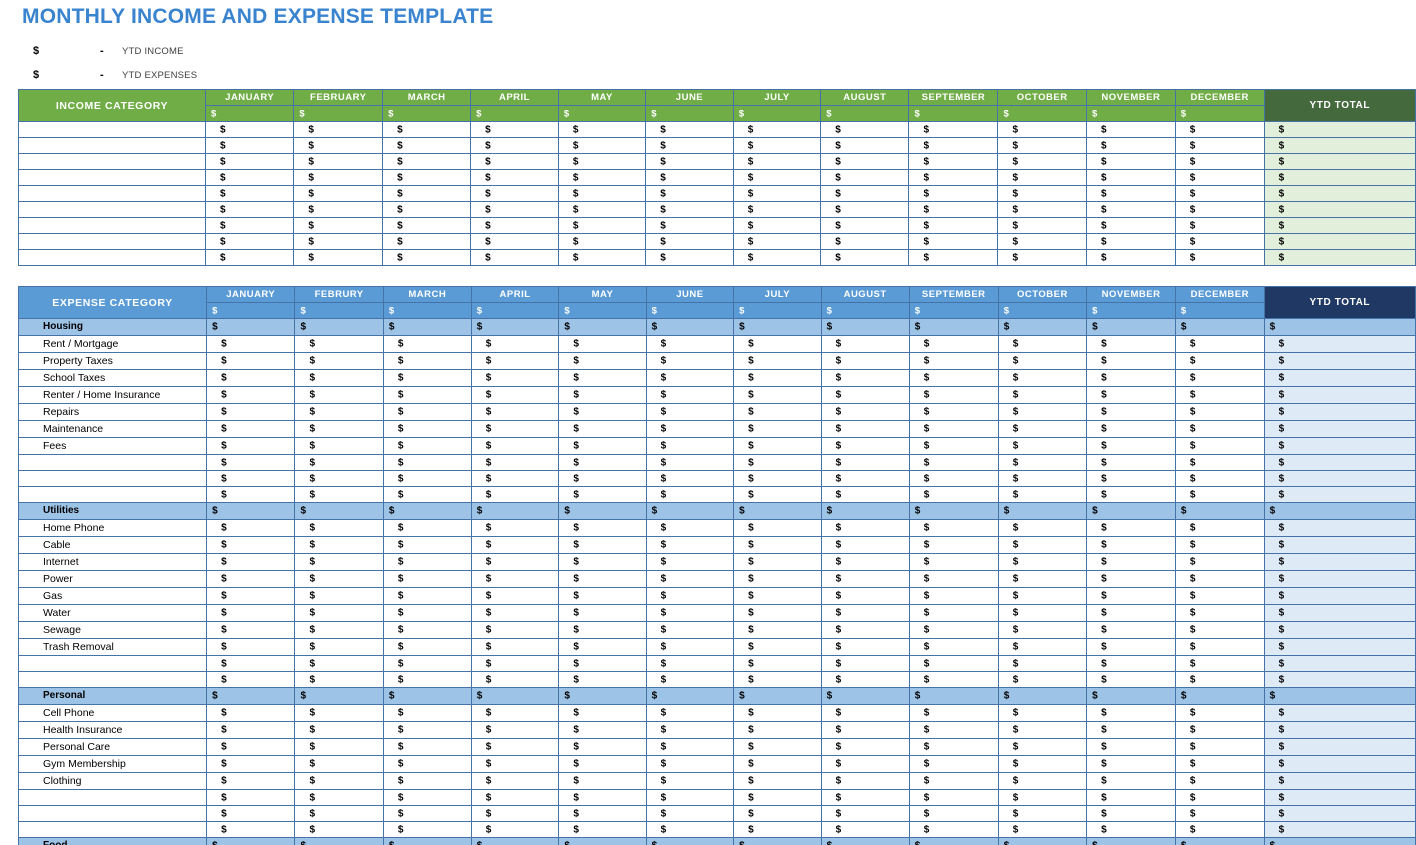  Describe the element at coordinates (953, 446) in the screenshot. I see `expense-cell-fees-september: $-` at that location.